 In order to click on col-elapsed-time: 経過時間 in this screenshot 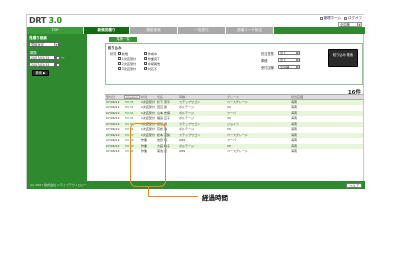, I will do `click(132, 97)`.